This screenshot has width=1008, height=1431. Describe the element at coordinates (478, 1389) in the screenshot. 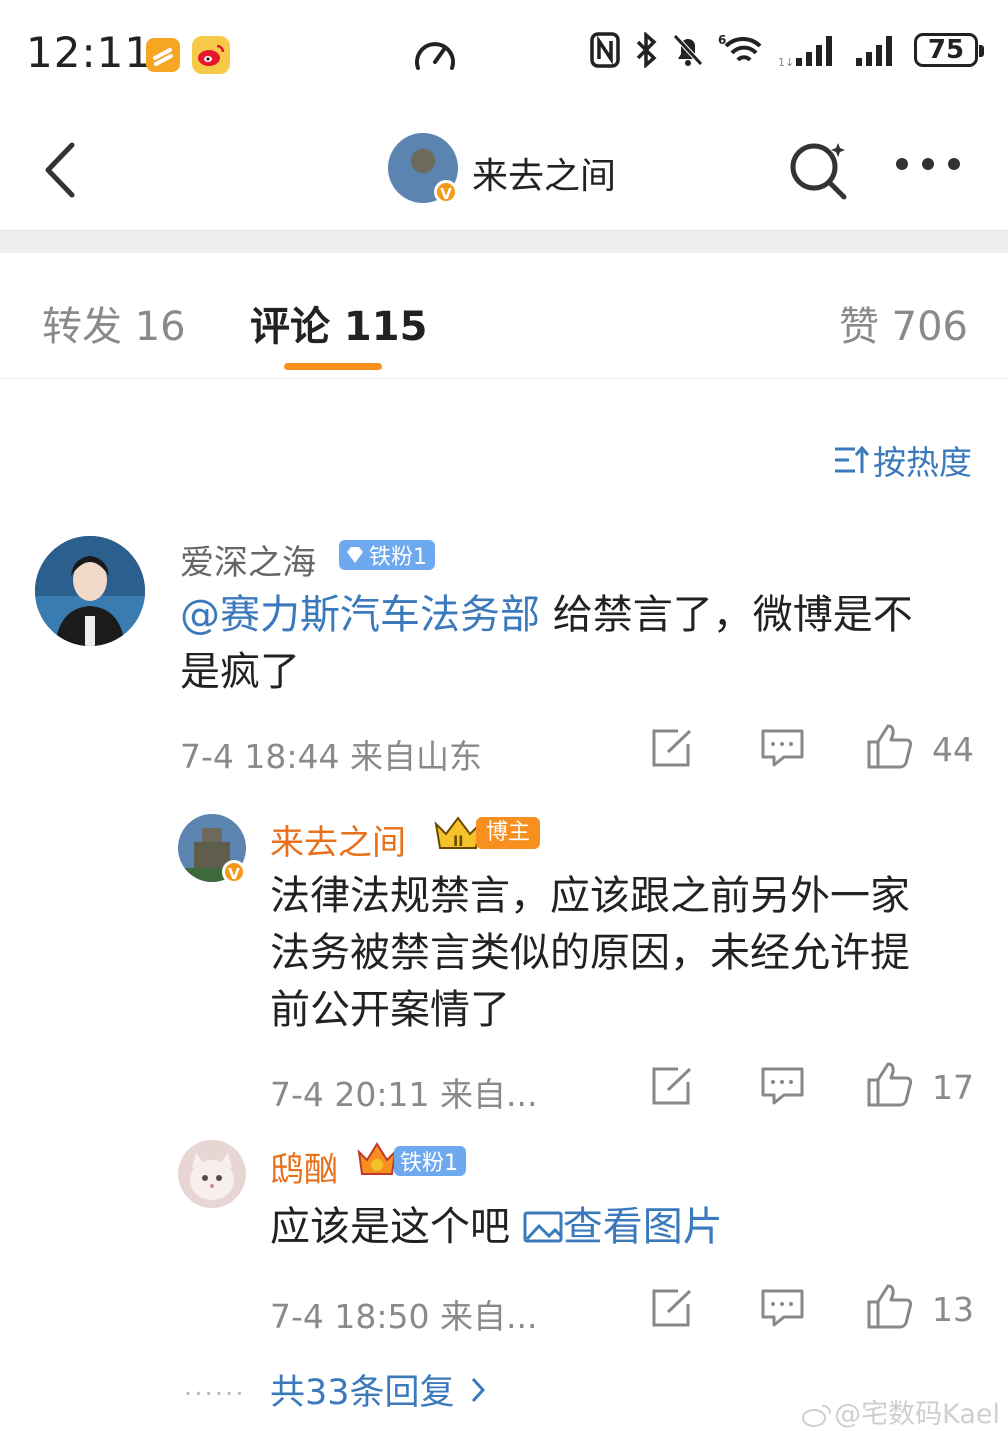

I see `chevron-right-icon` at that location.